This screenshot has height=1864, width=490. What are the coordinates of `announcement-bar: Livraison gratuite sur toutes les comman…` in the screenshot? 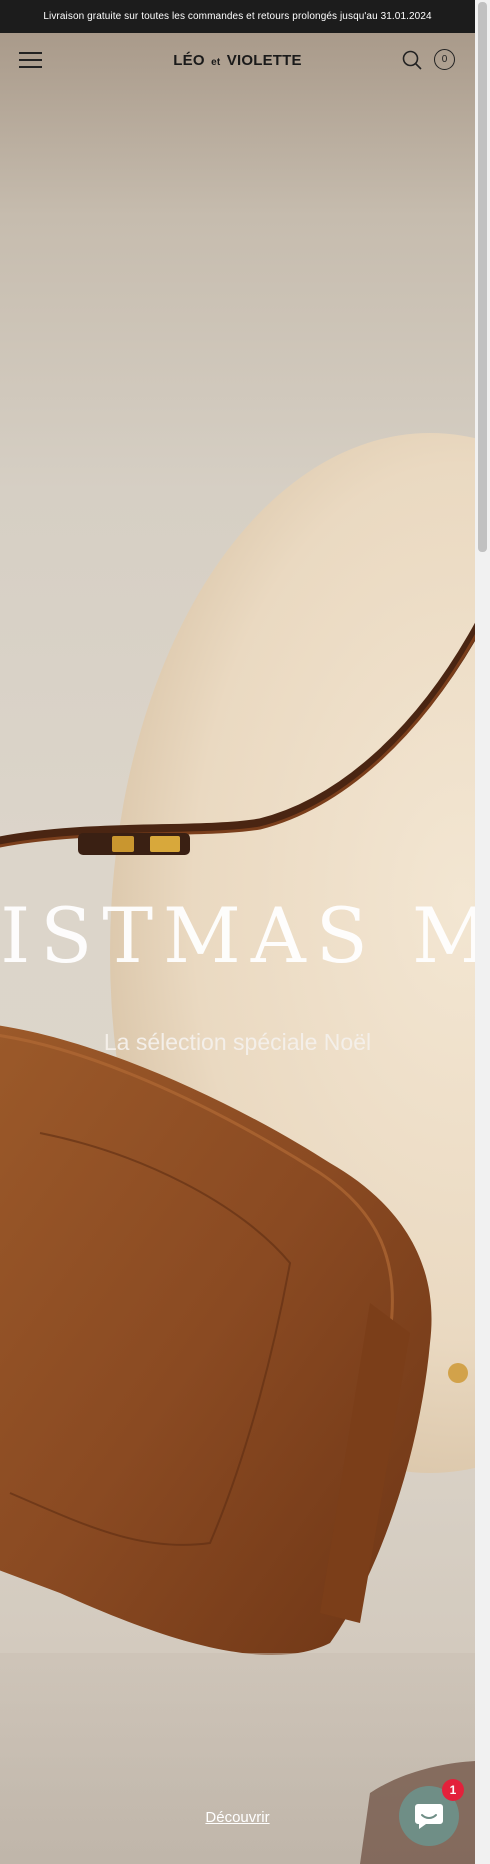 It's located at (237, 16).